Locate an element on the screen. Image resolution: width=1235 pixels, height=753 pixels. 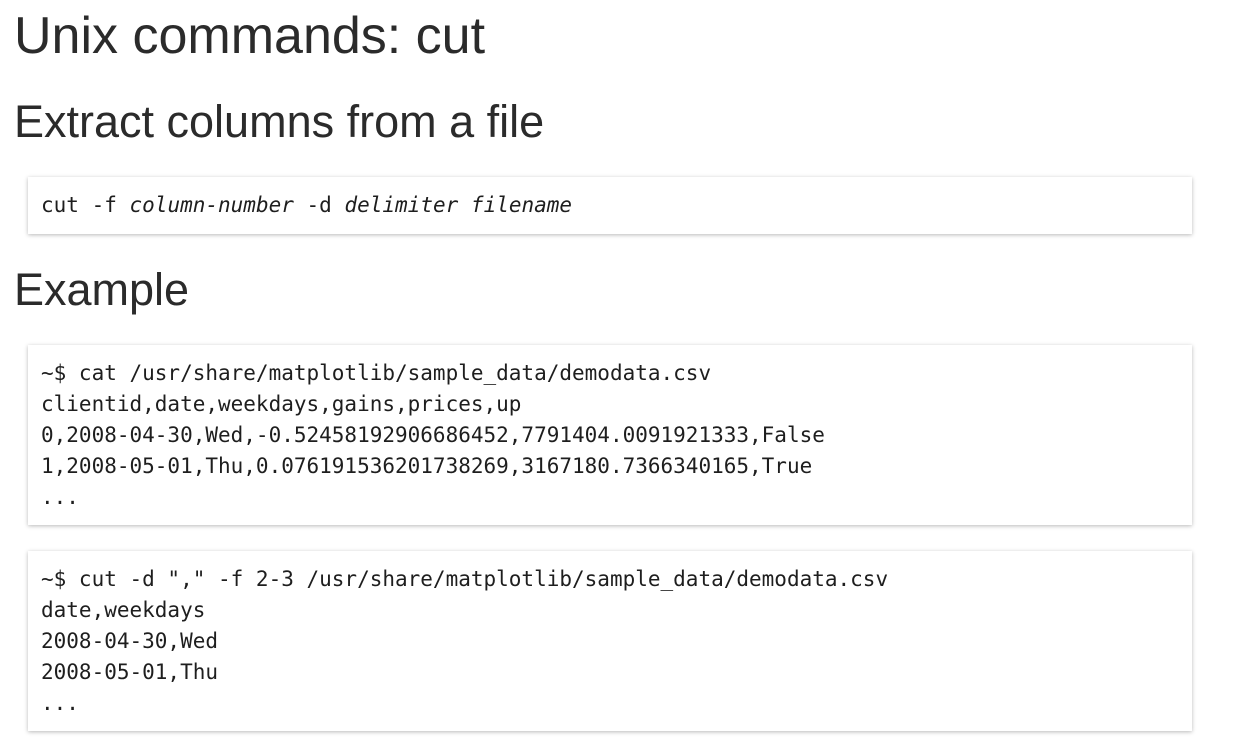
syntax-command: cut -f is located at coordinates (85, 205).